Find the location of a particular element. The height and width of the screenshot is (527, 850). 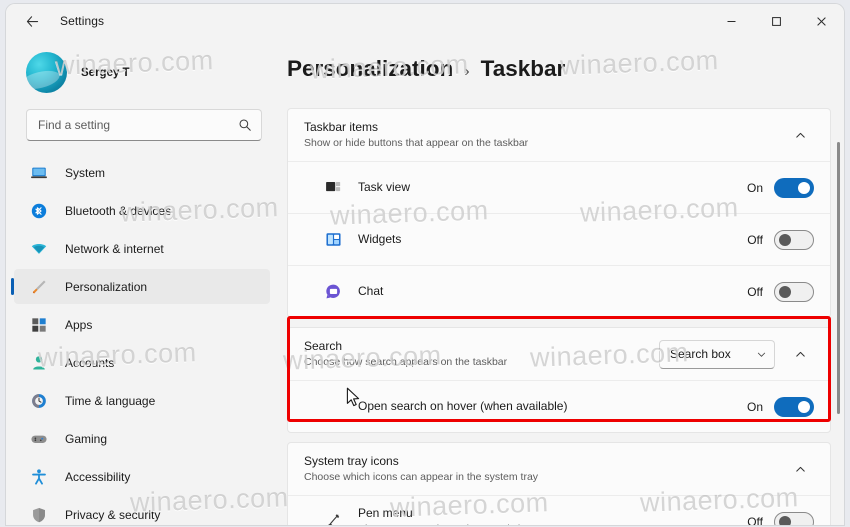

row-chat: Chat Off is located at coordinates (559, 291).